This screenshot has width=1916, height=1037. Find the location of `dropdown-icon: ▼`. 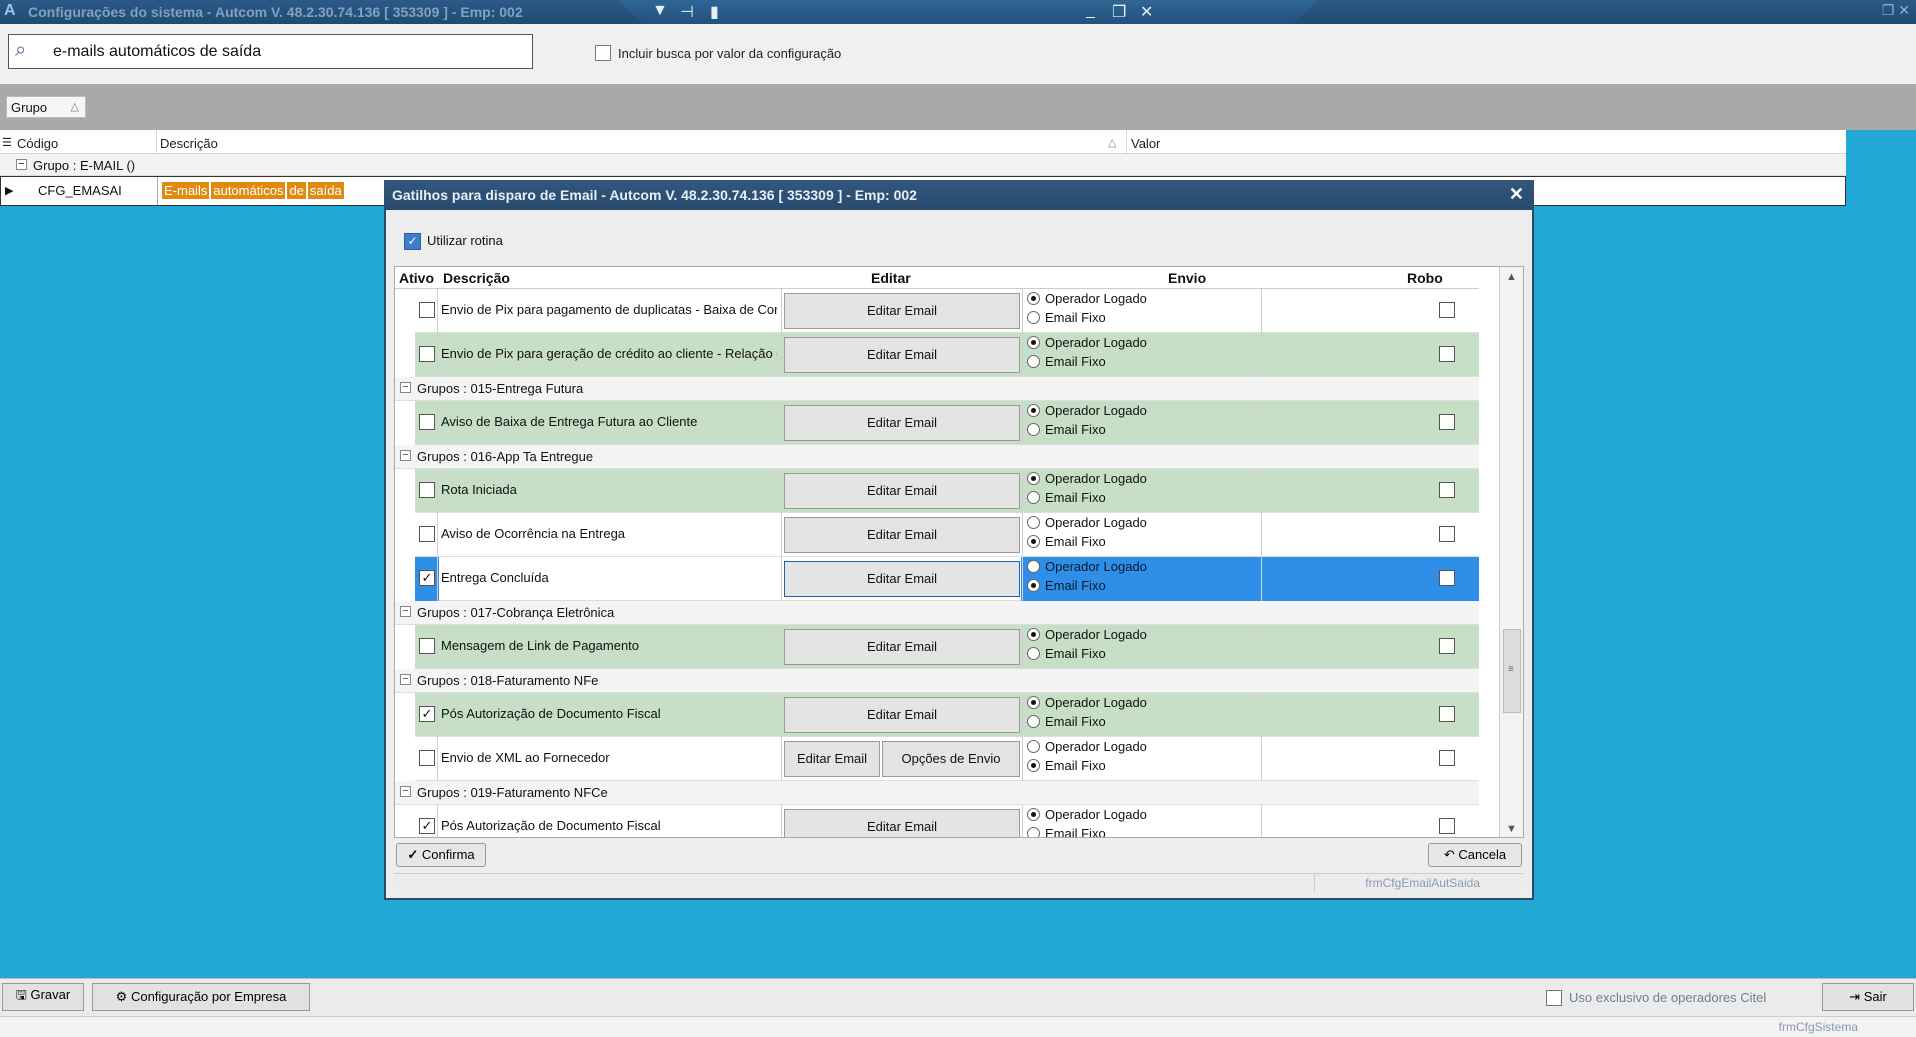

dropdown-icon: ▼ is located at coordinates (660, 11).